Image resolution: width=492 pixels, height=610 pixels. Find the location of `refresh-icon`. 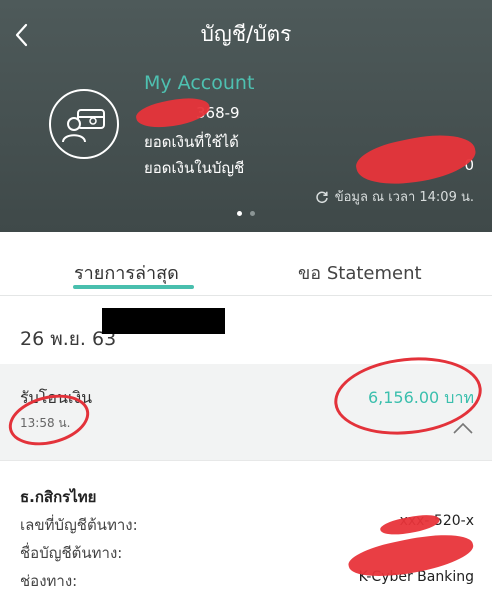

refresh-icon is located at coordinates (322, 197).